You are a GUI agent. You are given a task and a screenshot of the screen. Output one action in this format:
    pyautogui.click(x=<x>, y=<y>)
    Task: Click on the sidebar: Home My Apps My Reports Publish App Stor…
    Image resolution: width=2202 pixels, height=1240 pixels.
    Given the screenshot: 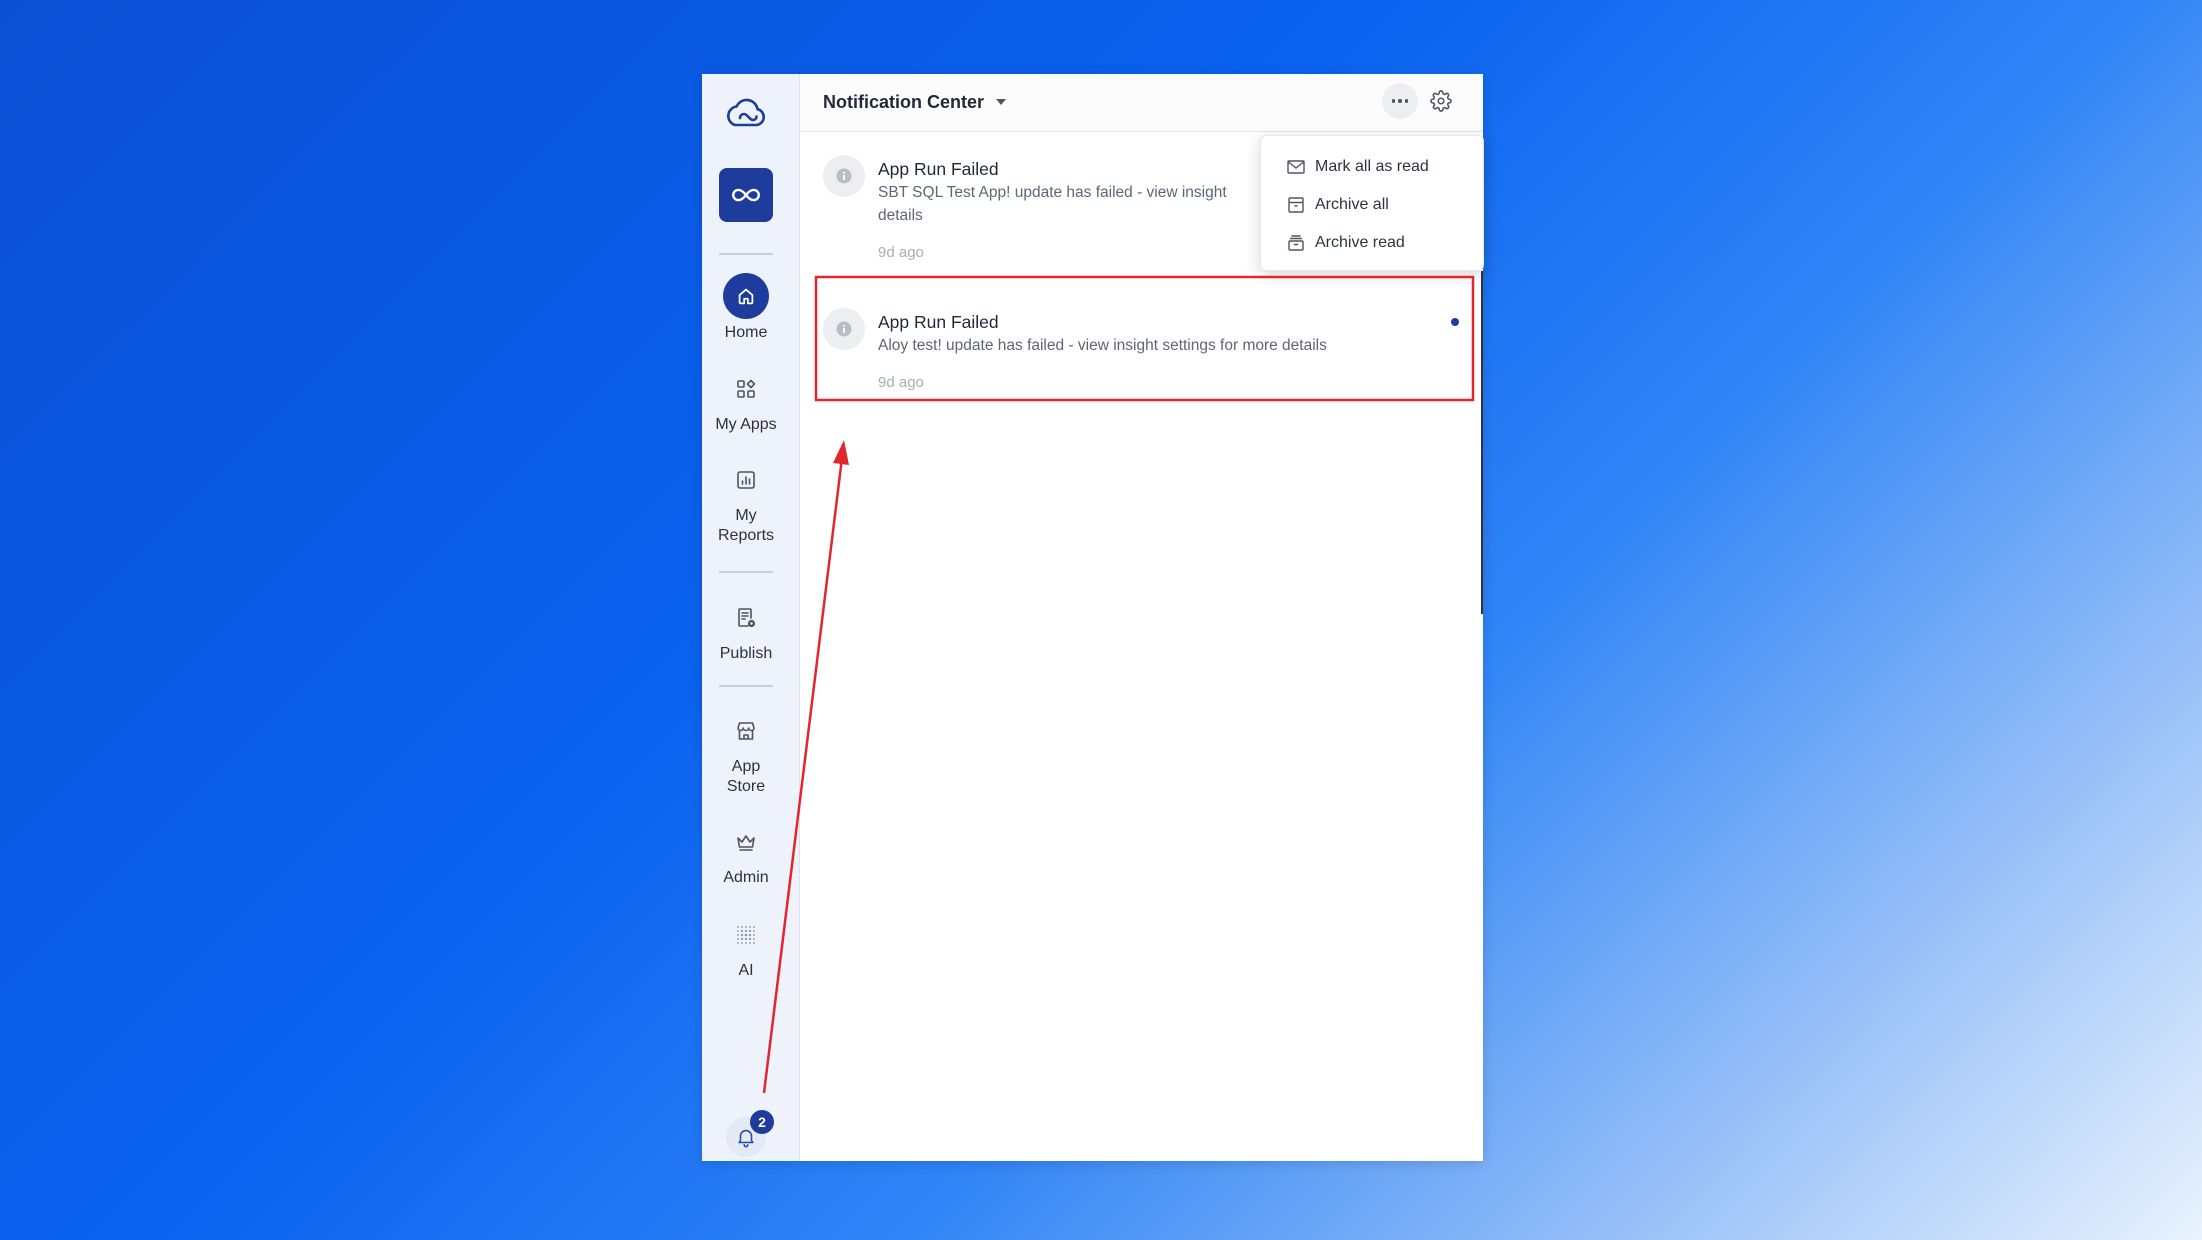 What is the action you would take?
    pyautogui.click(x=751, y=617)
    